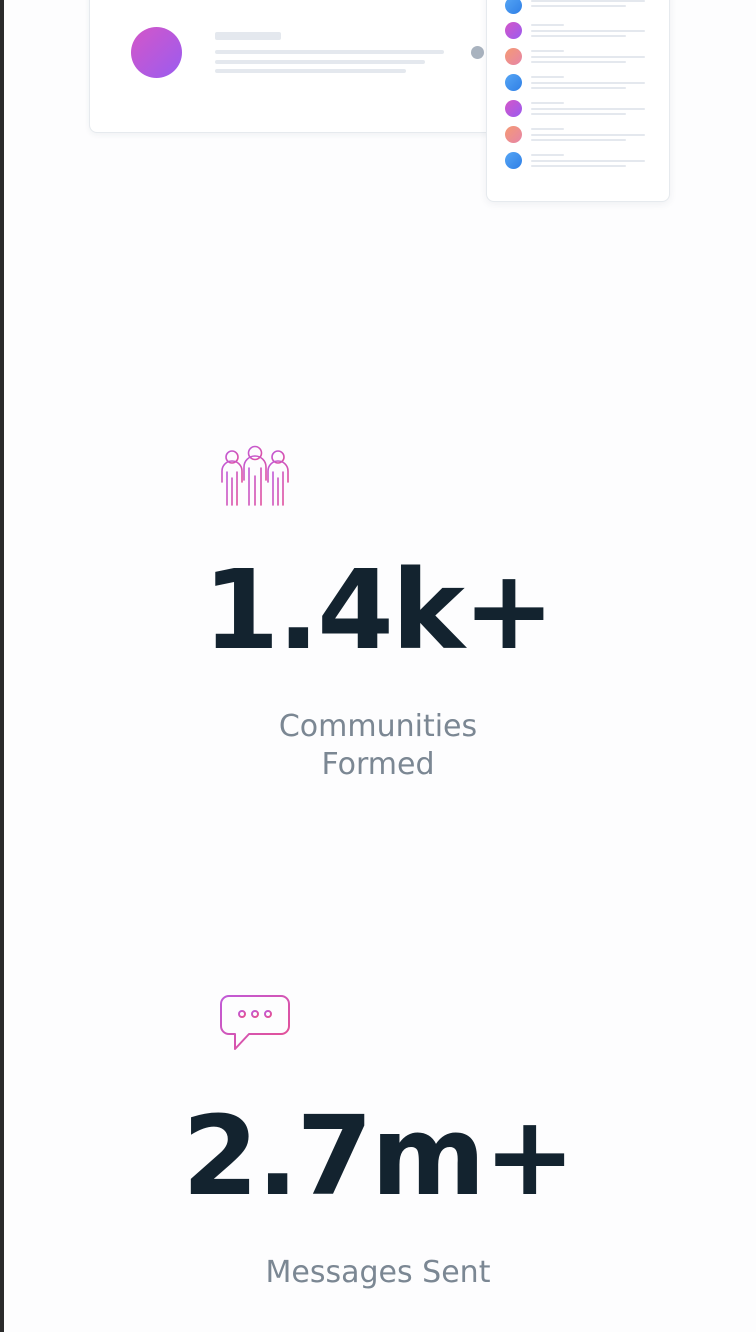 This screenshot has width=756, height=1332. I want to click on stat-label: Communities Formed, so click(378, 746).